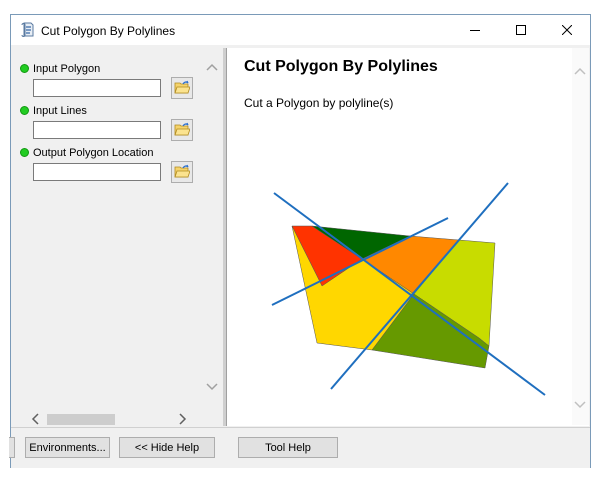 This screenshot has height=484, width=603. What do you see at coordinates (288, 447) in the screenshot?
I see `tool-help-button: Tool Help` at bounding box center [288, 447].